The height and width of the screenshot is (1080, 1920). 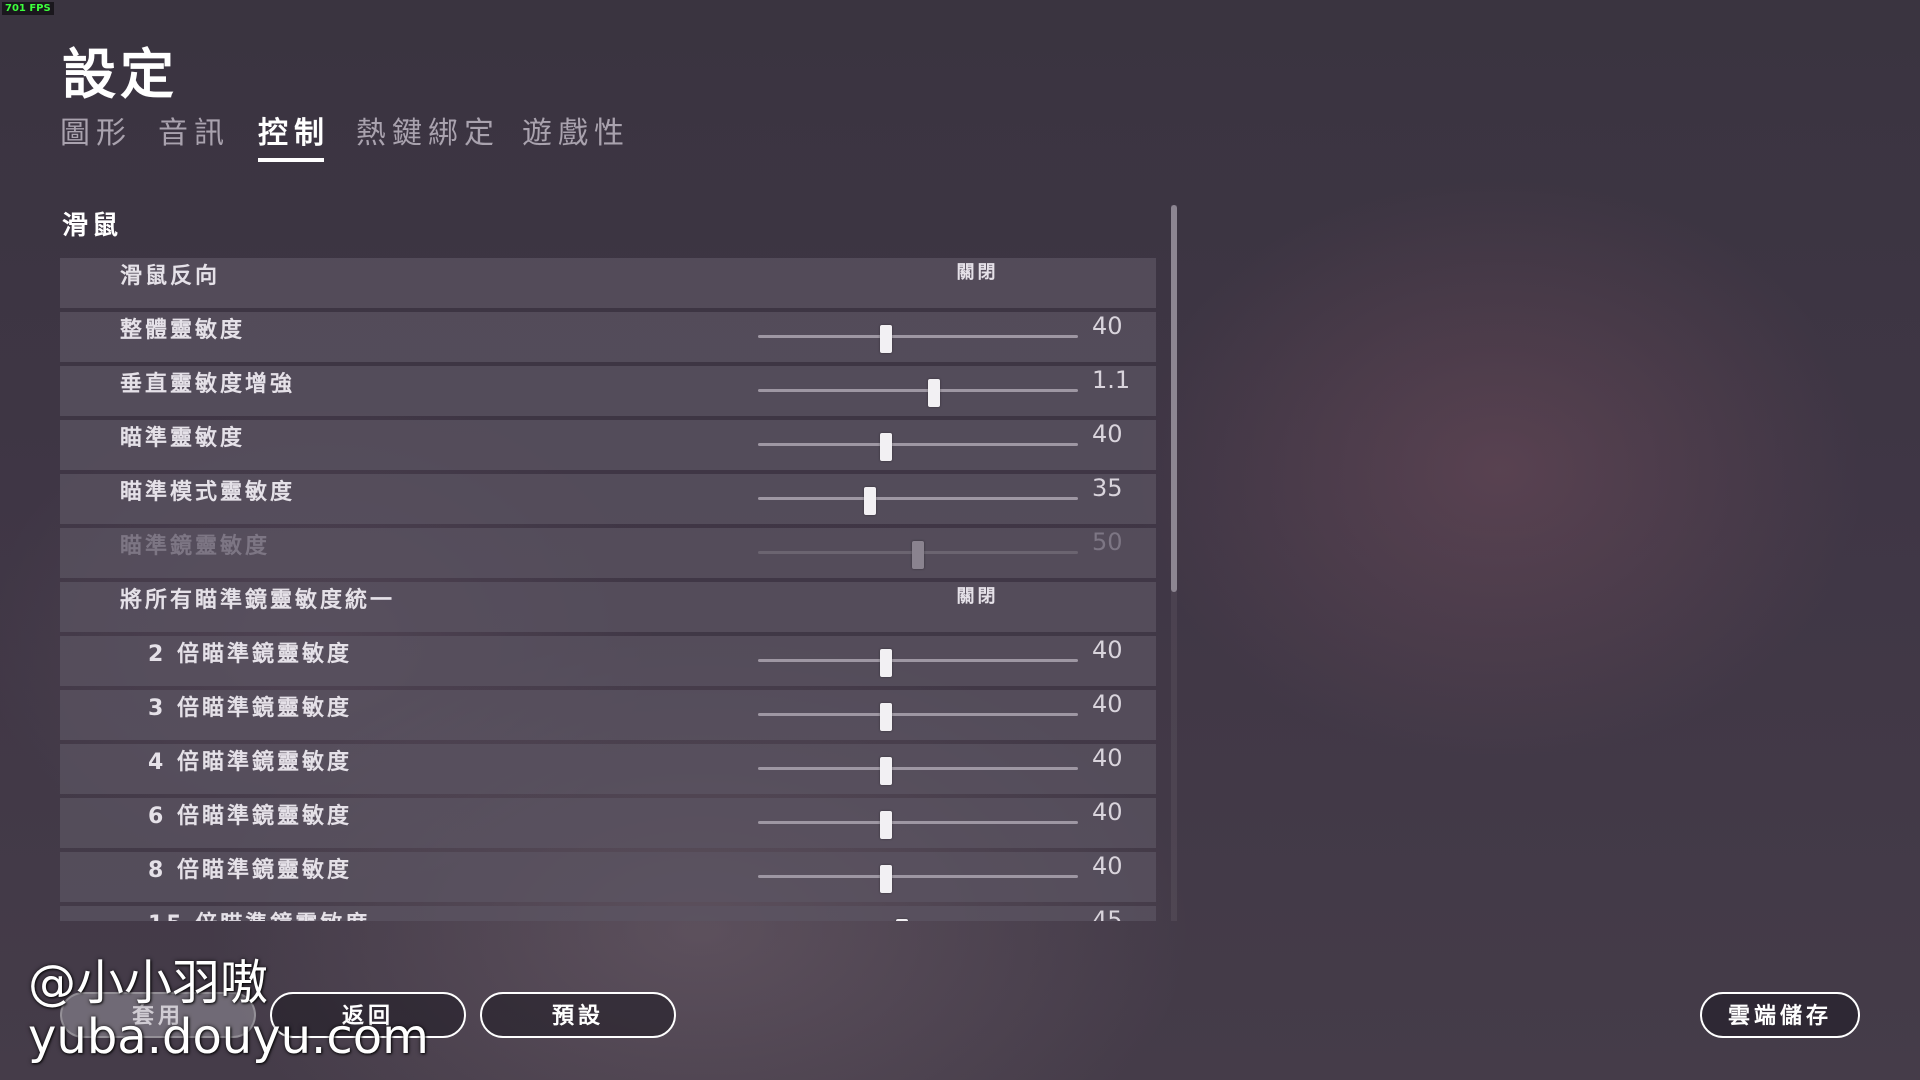 What do you see at coordinates (1107, 488) in the screenshot?
I see `setting-value: 35` at bounding box center [1107, 488].